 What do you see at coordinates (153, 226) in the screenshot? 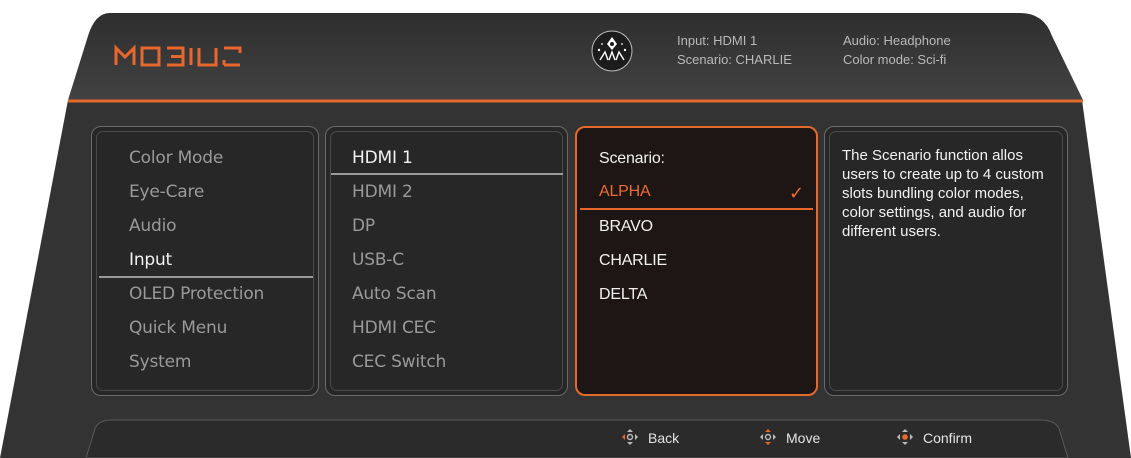
I see `menu-item-audio: Audio` at bounding box center [153, 226].